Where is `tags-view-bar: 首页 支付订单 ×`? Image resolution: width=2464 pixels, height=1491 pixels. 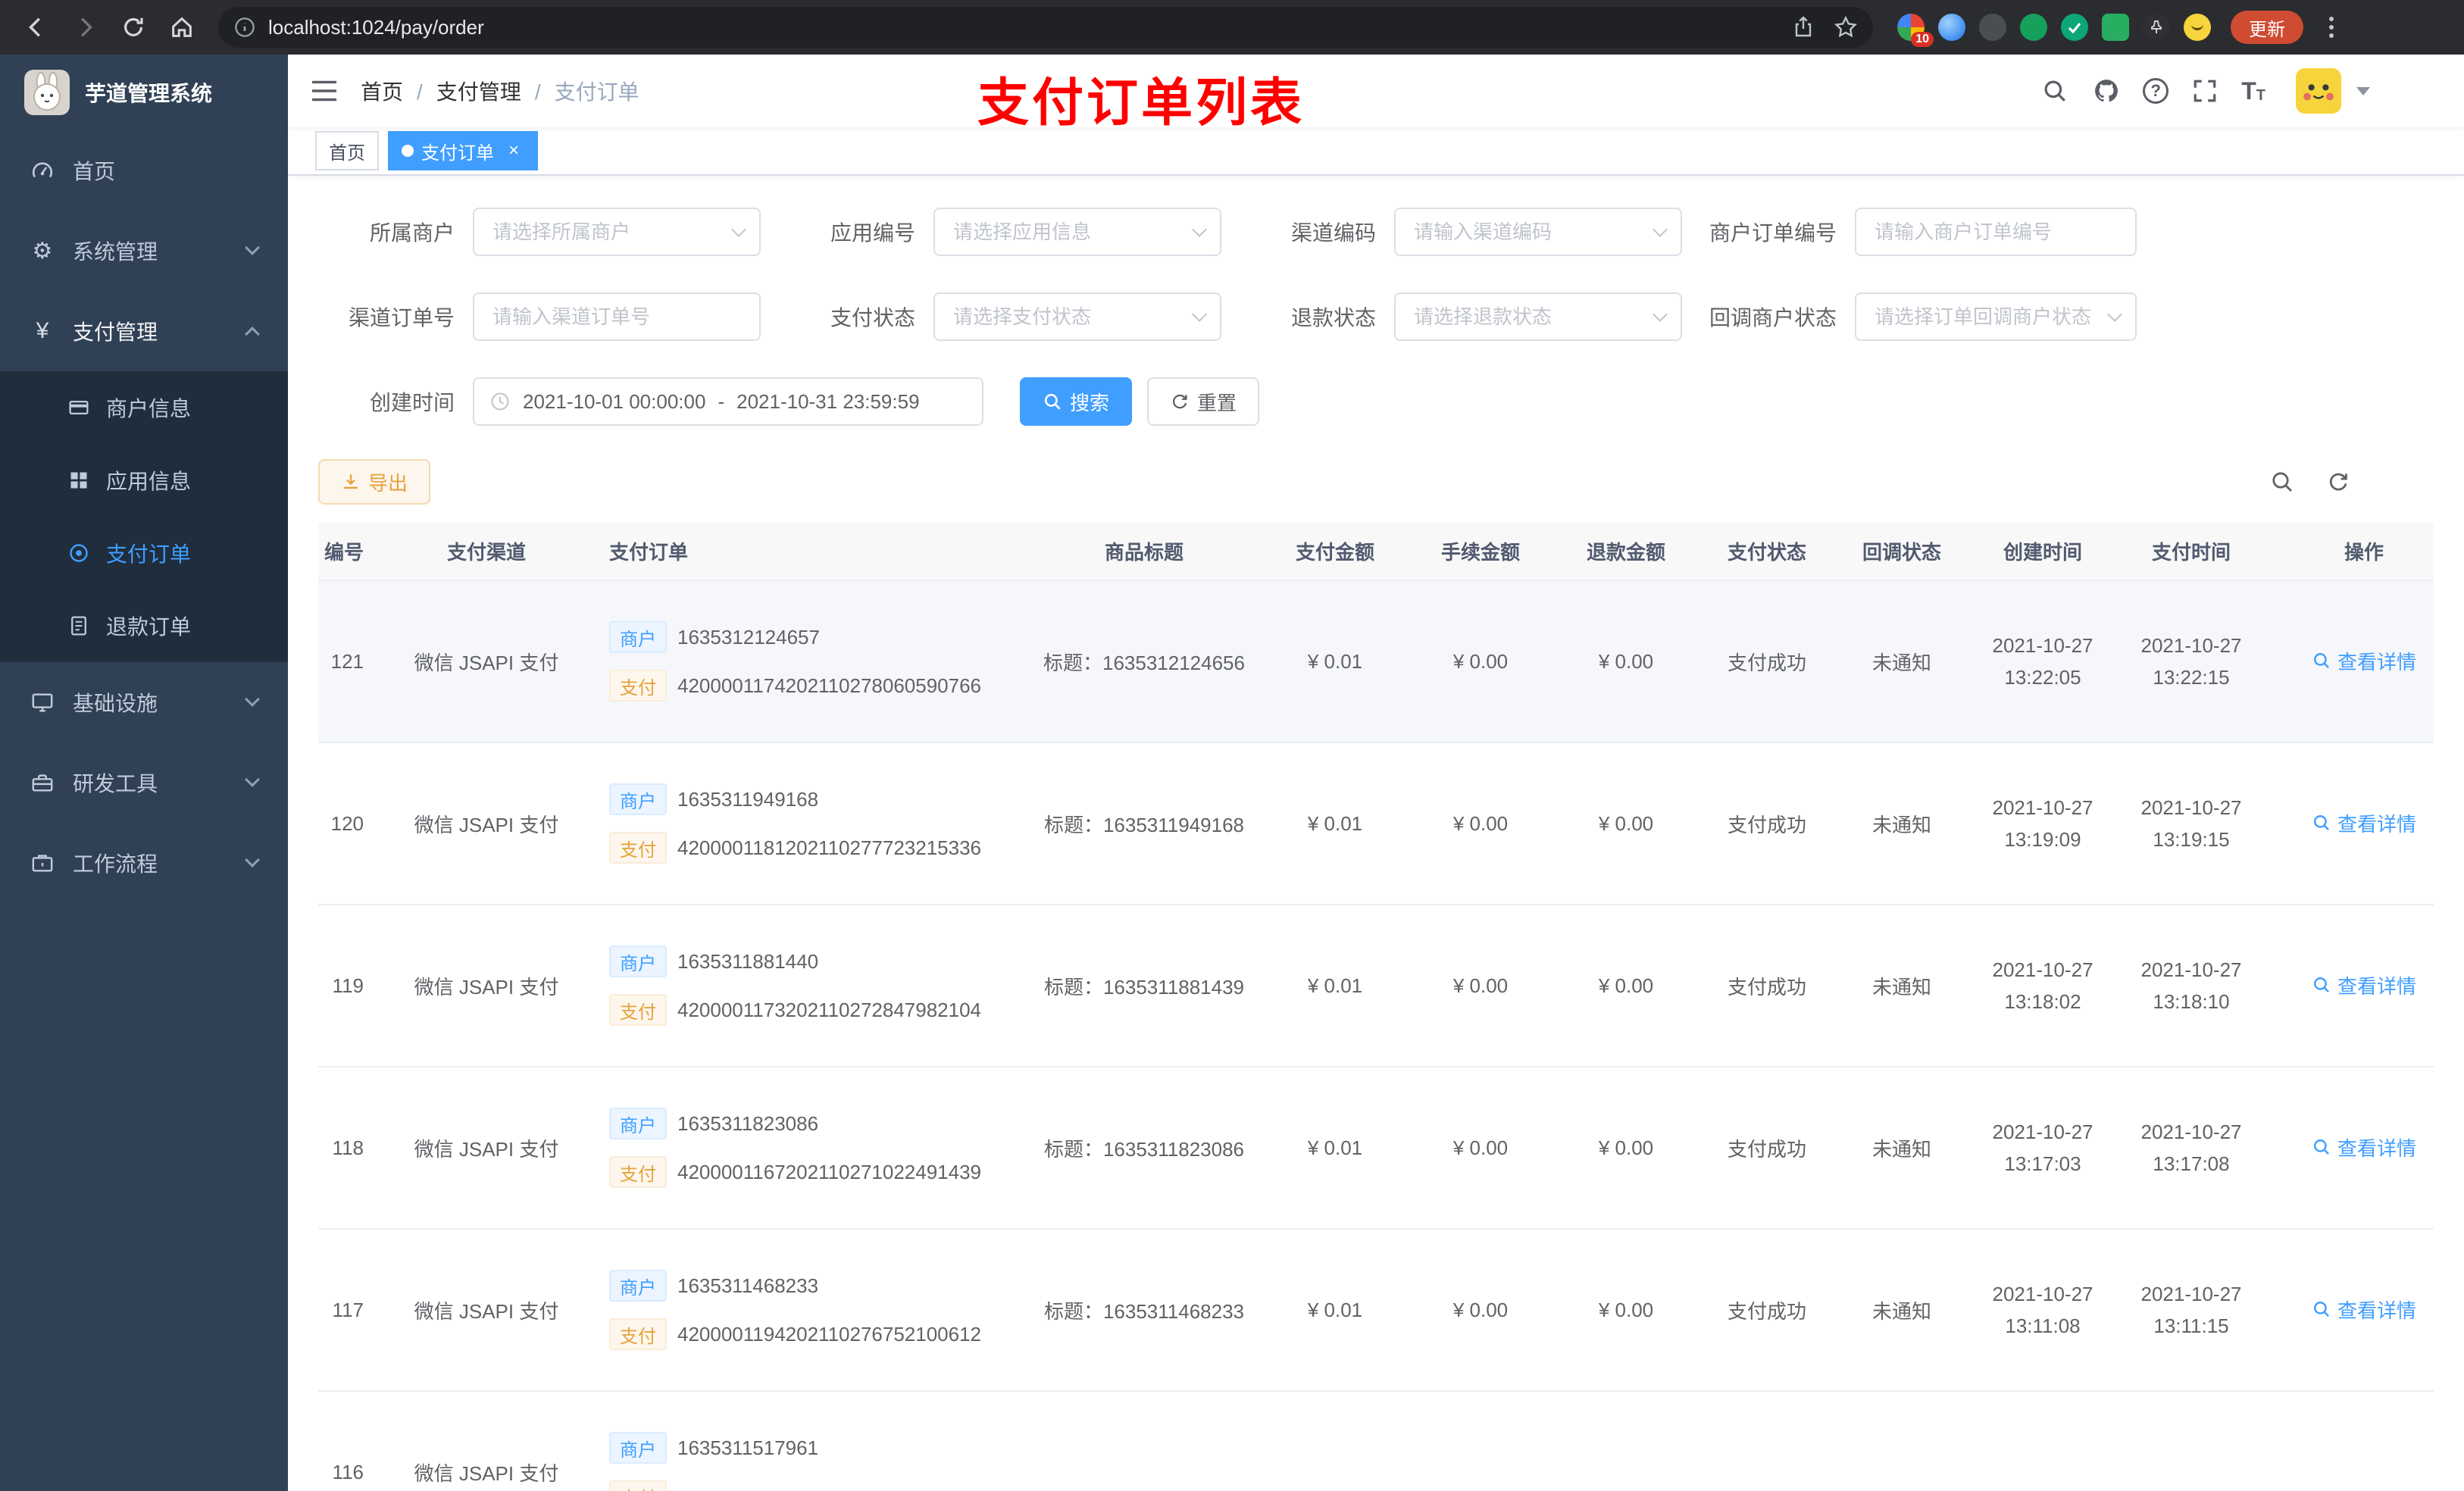
tags-view-bar: 首页 支付订单 × is located at coordinates (1376, 151).